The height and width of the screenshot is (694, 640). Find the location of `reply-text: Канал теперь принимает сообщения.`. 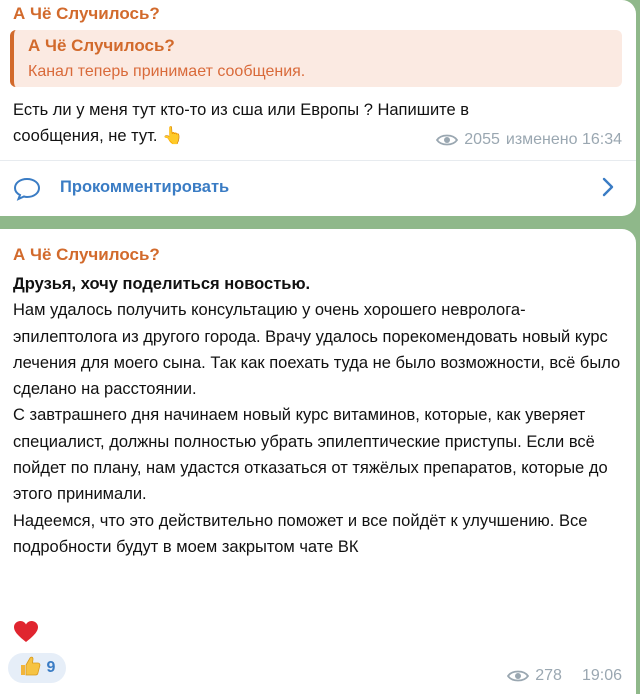

reply-text: Канал теперь принимает сообщения. is located at coordinates (167, 71).